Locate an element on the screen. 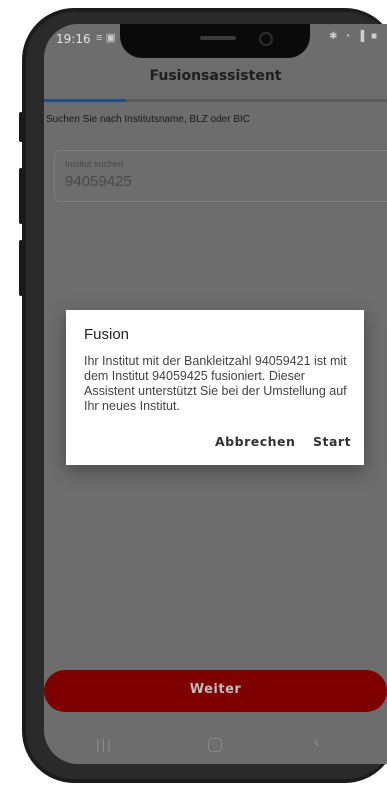 Image resolution: width=387 pixels, height=786 pixels. volume-up-button is located at coordinates (21, 127).